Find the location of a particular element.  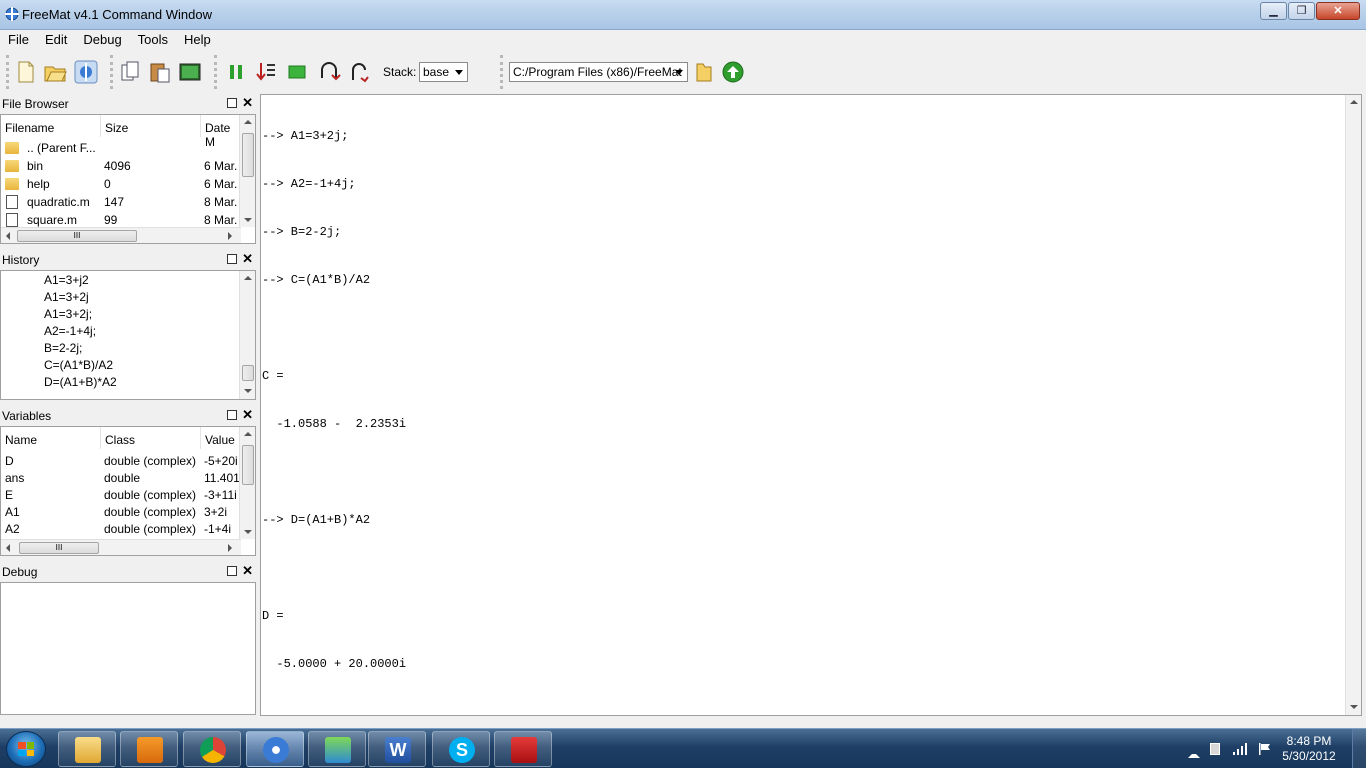

file-row: bin 4096 6 Mar. is located at coordinates (121, 166).